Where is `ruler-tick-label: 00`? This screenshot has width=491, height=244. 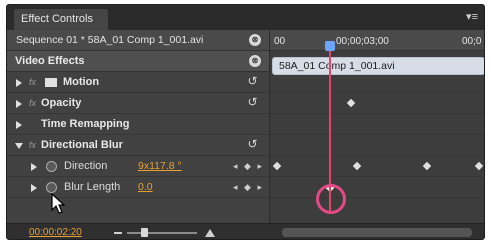 ruler-tick-label: 00 is located at coordinates (280, 41).